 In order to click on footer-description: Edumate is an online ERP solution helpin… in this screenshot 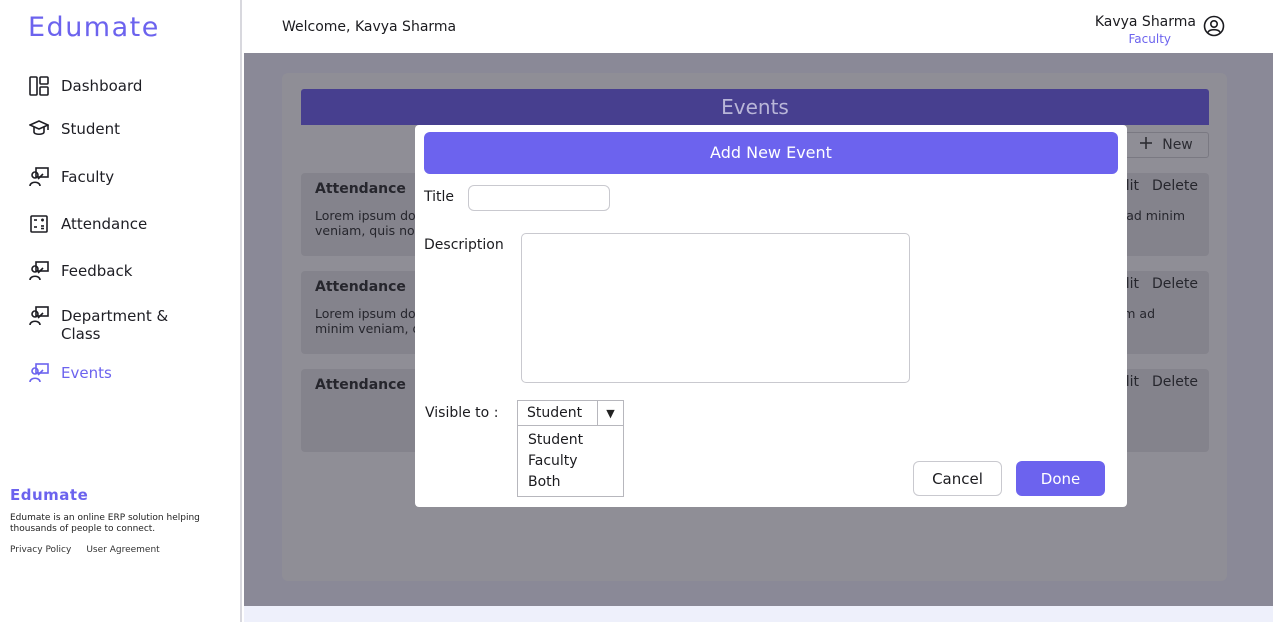, I will do `click(105, 523)`.